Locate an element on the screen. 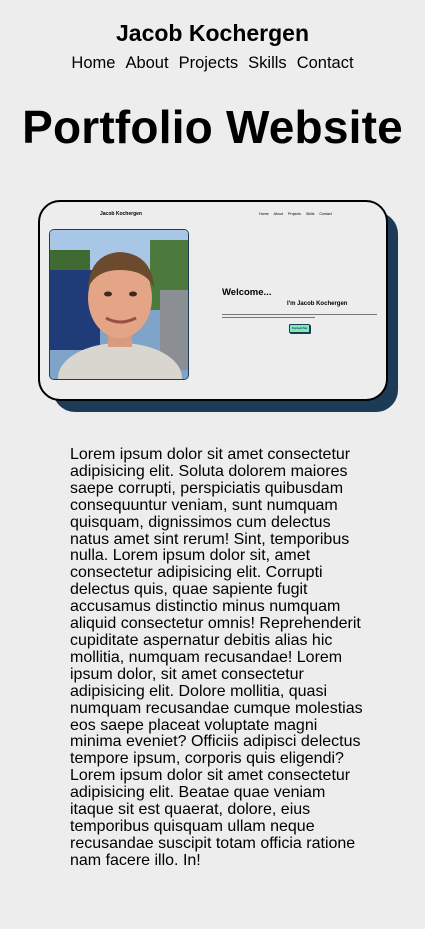 This screenshot has height=929, width=425. preview-nav-item: Home is located at coordinates (264, 214).